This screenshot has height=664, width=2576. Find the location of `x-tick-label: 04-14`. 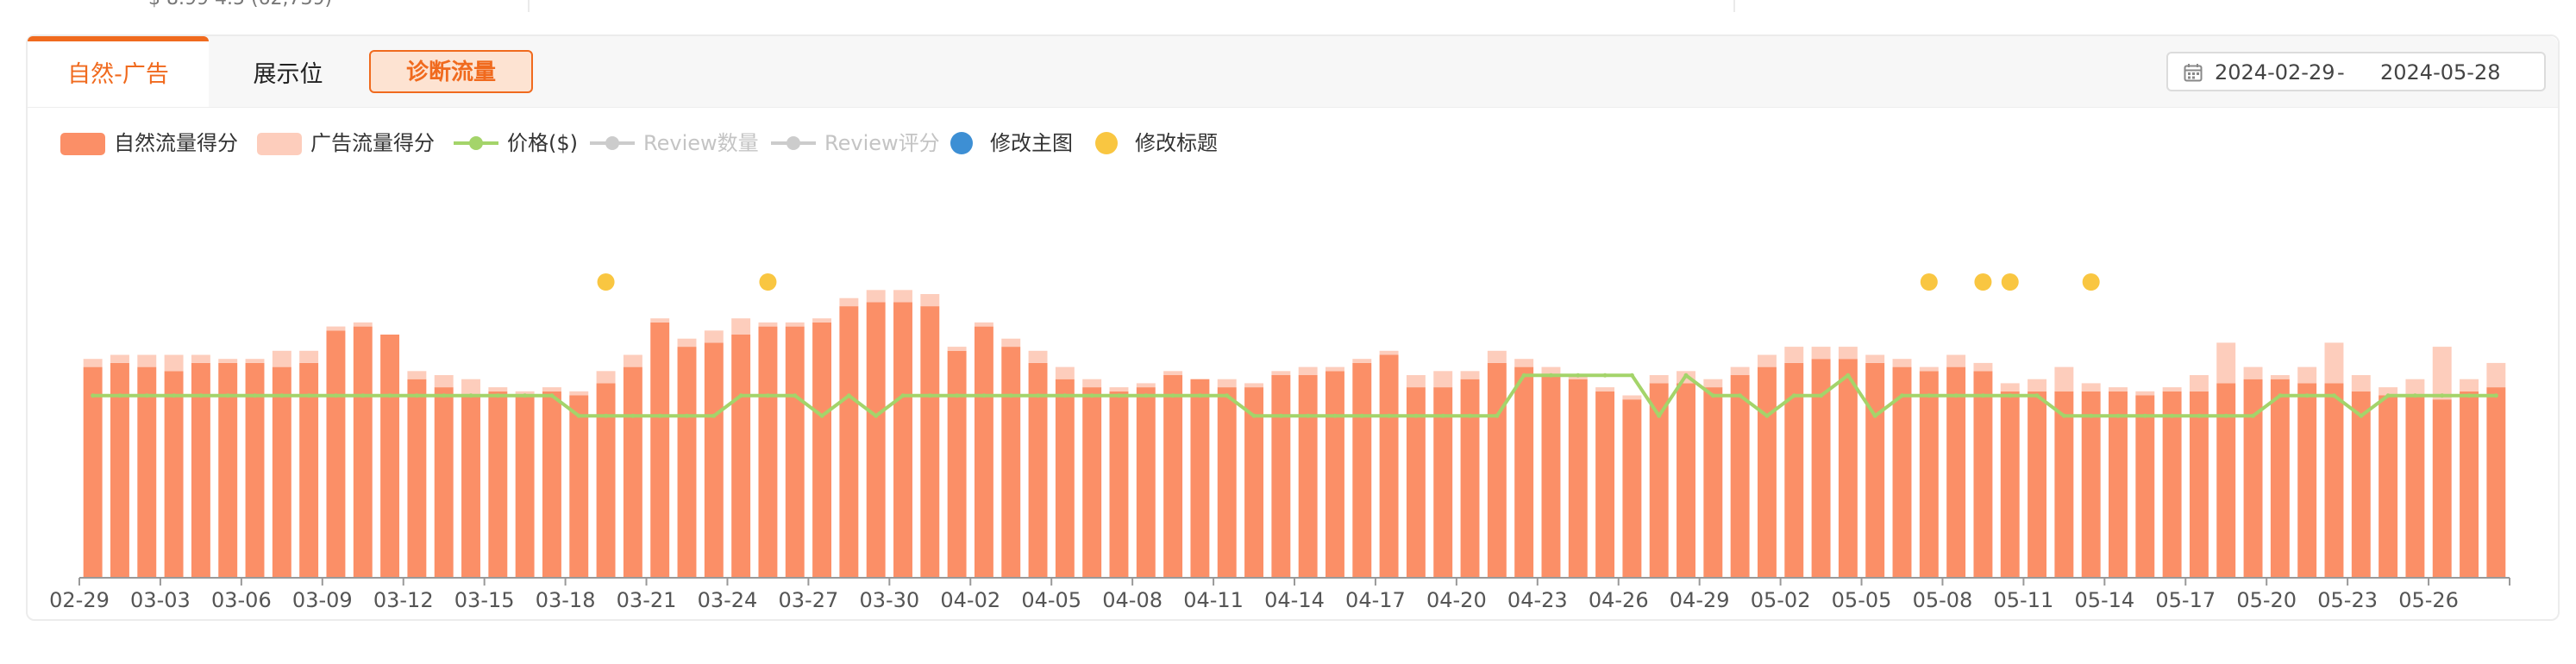

x-tick-label: 04-14 is located at coordinates (1294, 600).